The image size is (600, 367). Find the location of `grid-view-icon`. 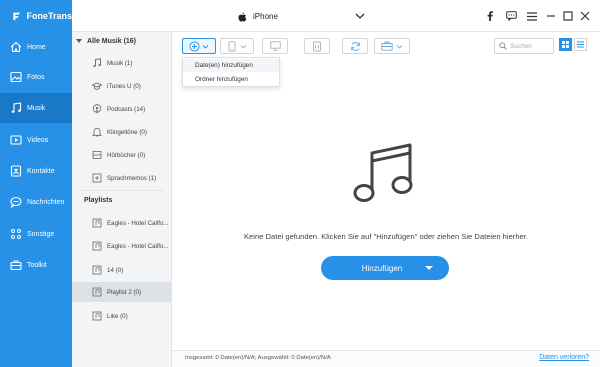

grid-view-icon is located at coordinates (565, 44).